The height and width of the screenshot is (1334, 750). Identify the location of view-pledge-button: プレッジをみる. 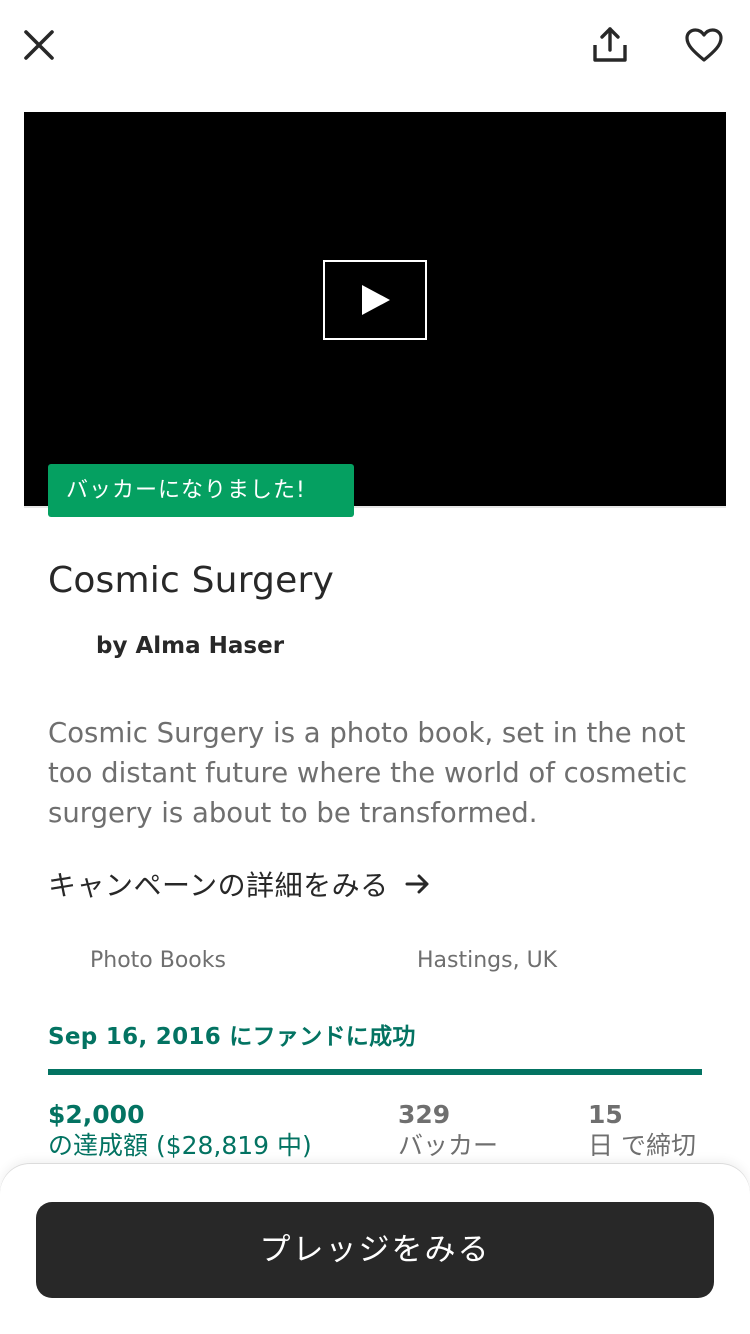
(375, 1250).